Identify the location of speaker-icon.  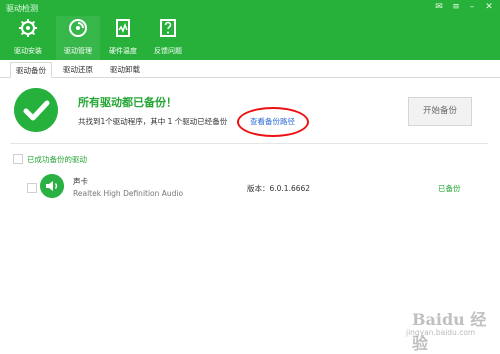
(52, 186).